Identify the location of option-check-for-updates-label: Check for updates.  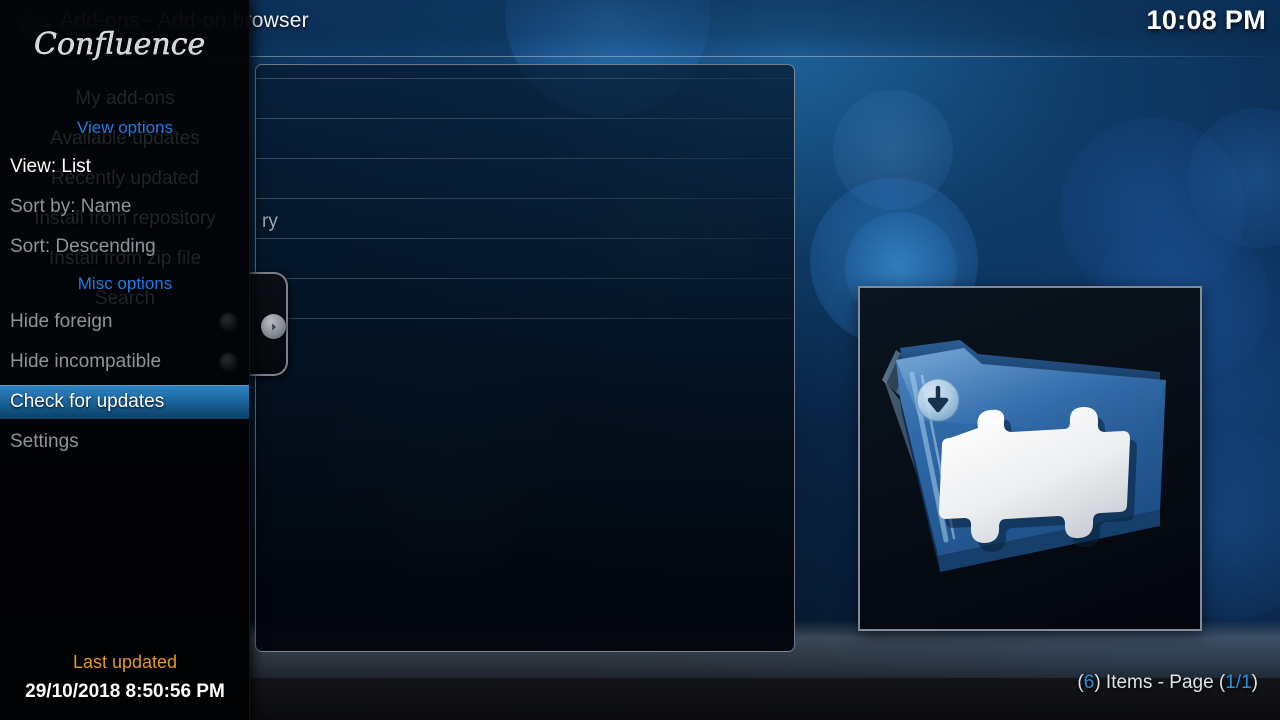
(87, 401).